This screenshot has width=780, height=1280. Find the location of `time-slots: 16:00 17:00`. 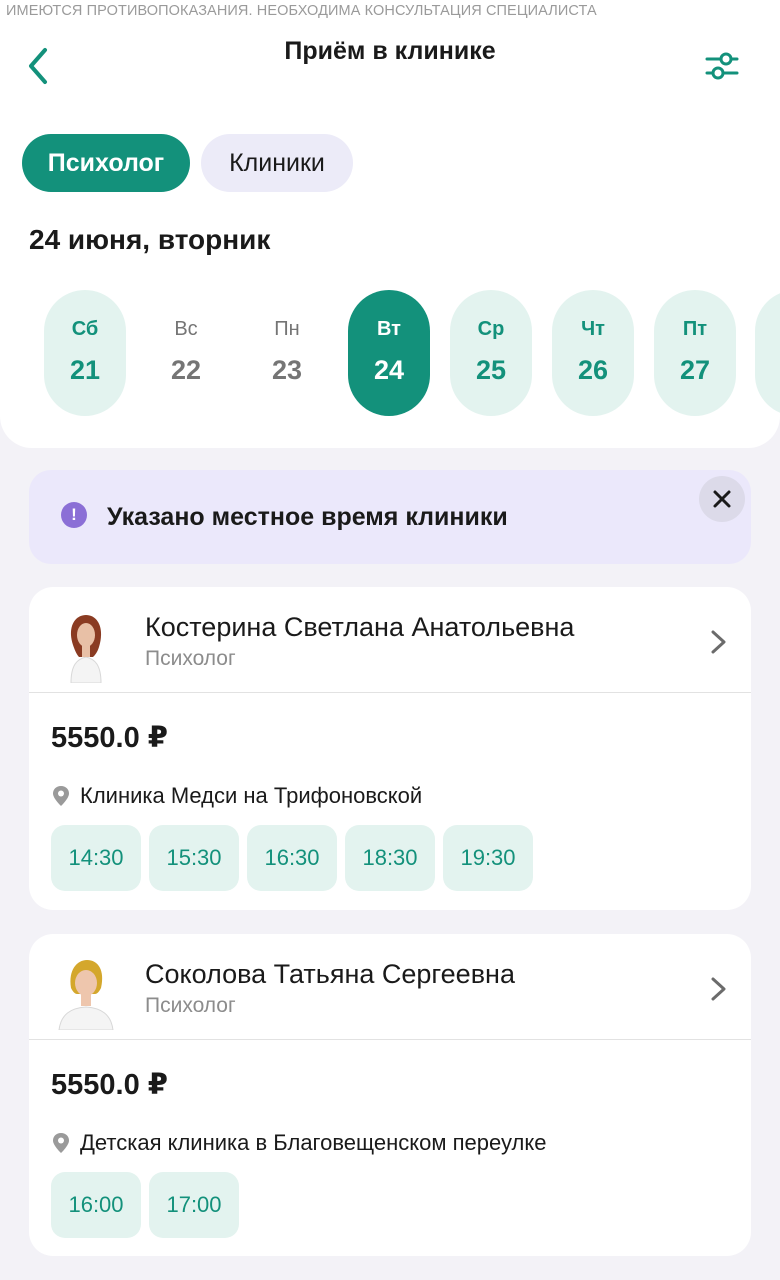

time-slots: 16:00 17:00 is located at coordinates (145, 1205).